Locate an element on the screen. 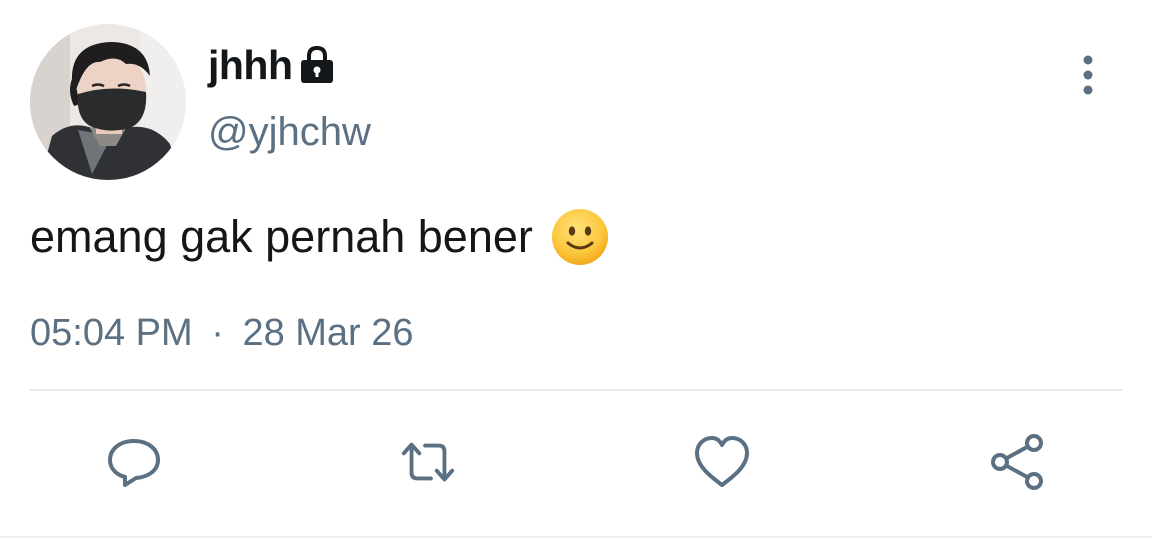  share-icon is located at coordinates (1017, 462).